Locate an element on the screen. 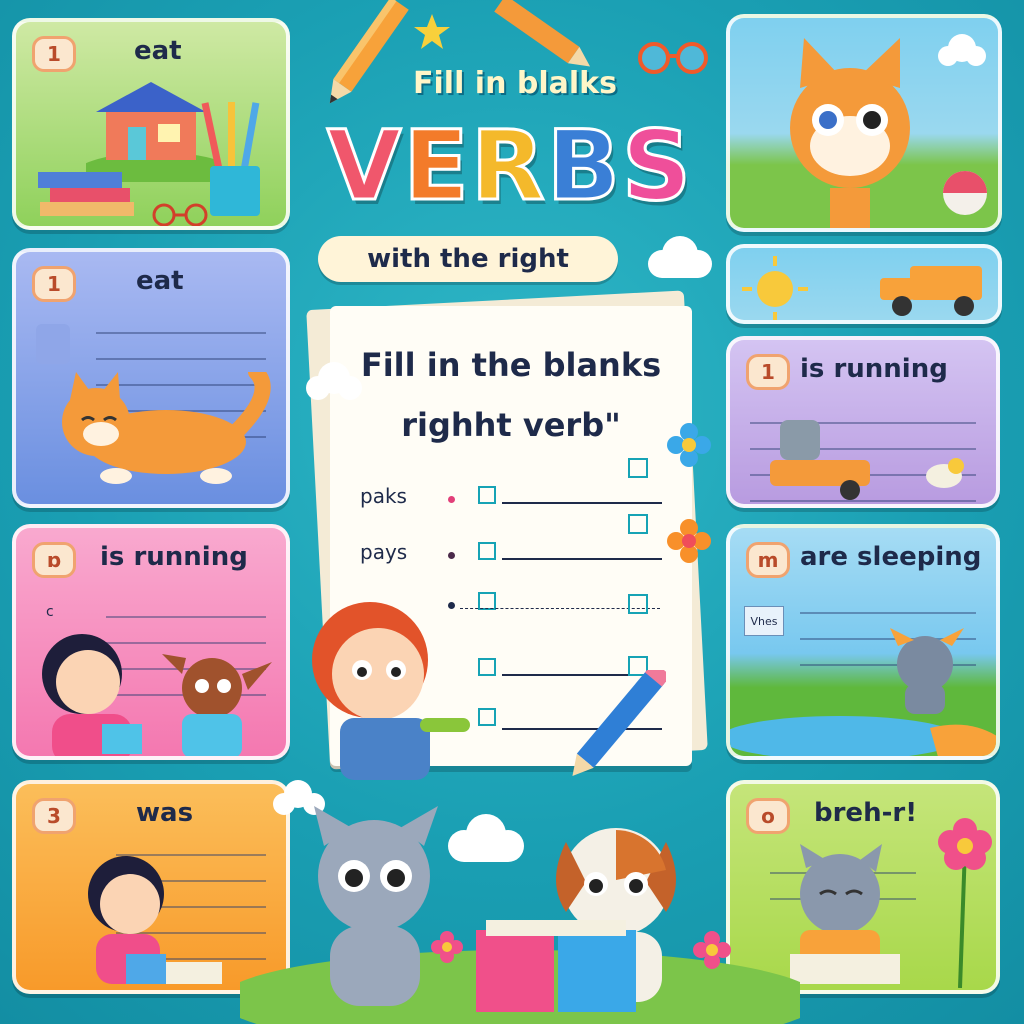 This screenshot has height=1024, width=1024. worksheet-title: Fill in the blanks is located at coordinates (511, 365).